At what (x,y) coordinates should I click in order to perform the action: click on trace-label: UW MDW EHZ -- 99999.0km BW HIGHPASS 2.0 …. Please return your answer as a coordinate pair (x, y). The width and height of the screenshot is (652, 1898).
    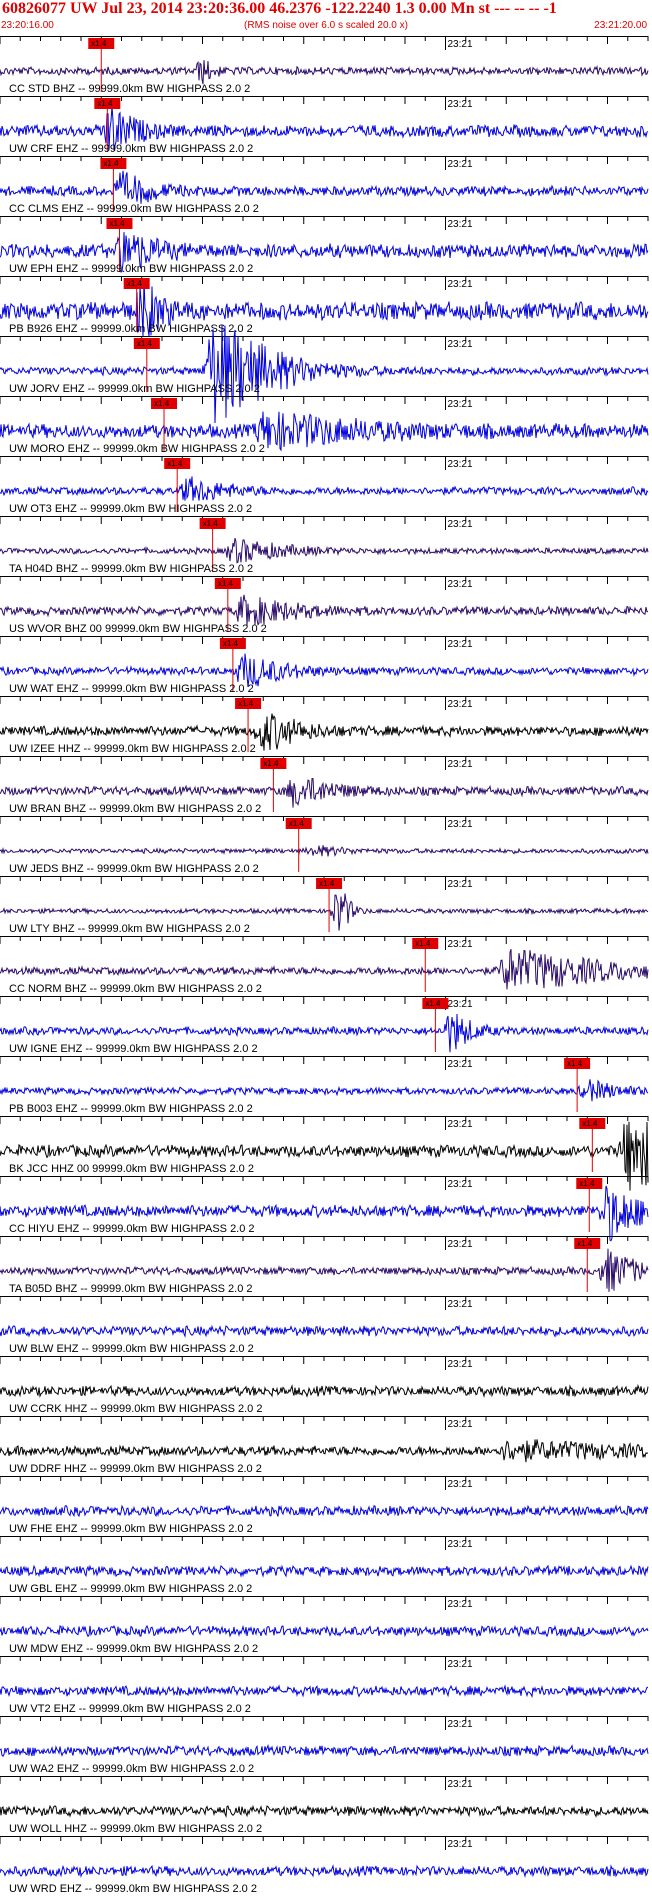
    Looking at the image, I should click on (133, 1649).